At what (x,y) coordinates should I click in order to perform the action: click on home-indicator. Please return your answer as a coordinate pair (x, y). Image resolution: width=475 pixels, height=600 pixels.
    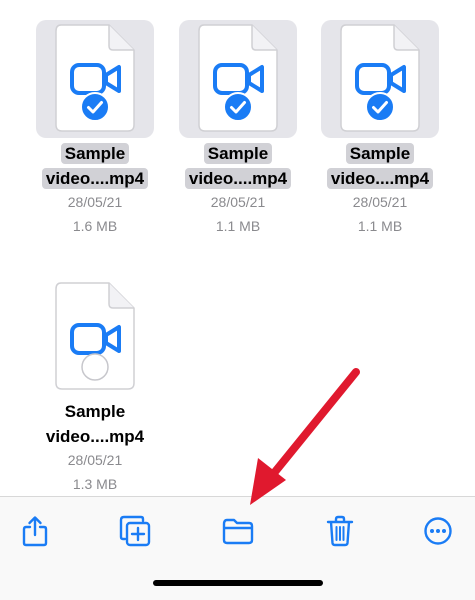
    Looking at the image, I should click on (238, 583).